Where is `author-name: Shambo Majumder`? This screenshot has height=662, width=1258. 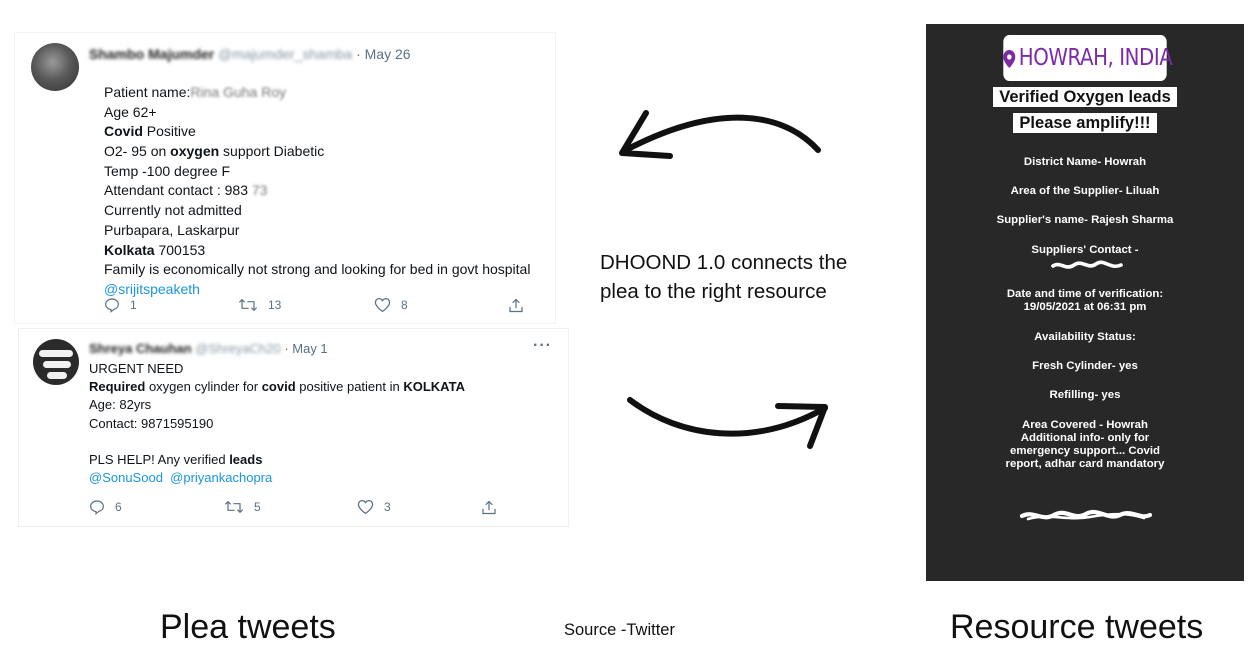 author-name: Shambo Majumder is located at coordinates (151, 54).